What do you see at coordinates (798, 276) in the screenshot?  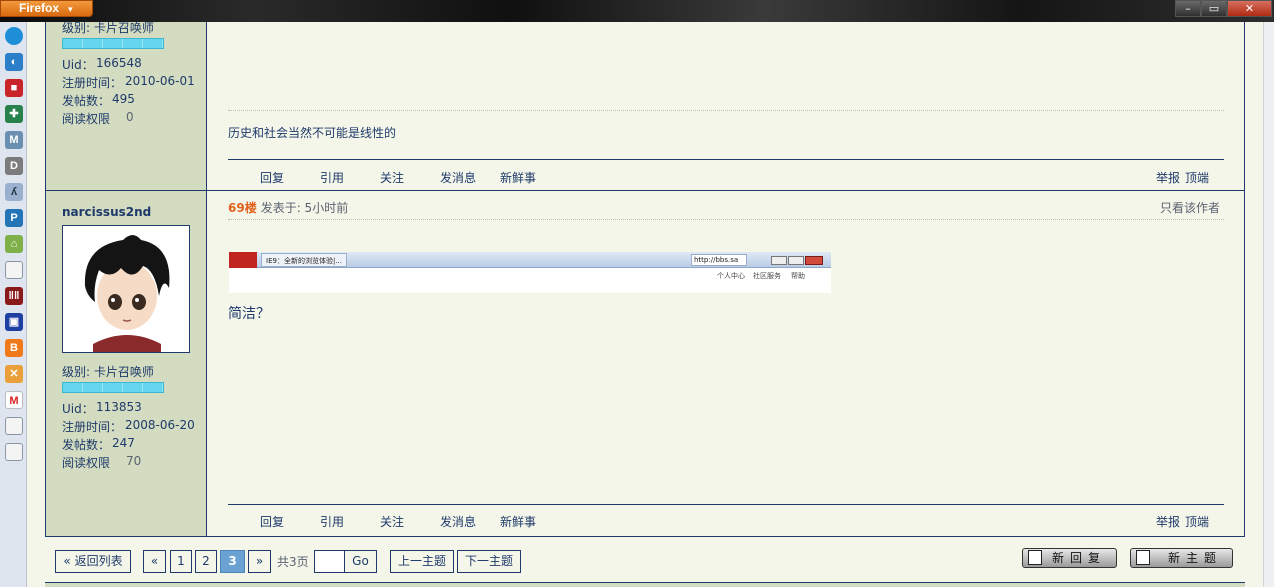 I see `embedded-link: 帮助` at bounding box center [798, 276].